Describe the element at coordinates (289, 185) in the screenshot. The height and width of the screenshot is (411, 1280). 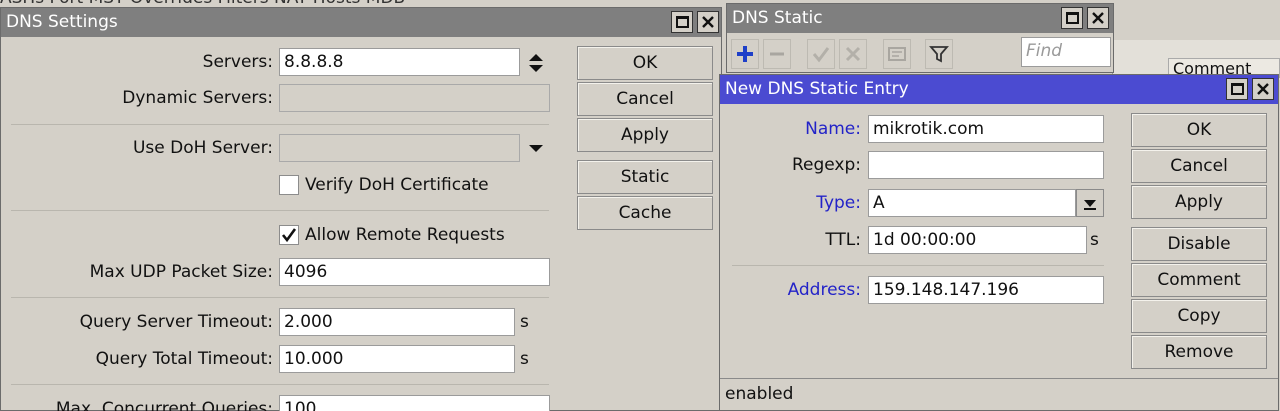
I see `verify-doh-checkbox` at that location.